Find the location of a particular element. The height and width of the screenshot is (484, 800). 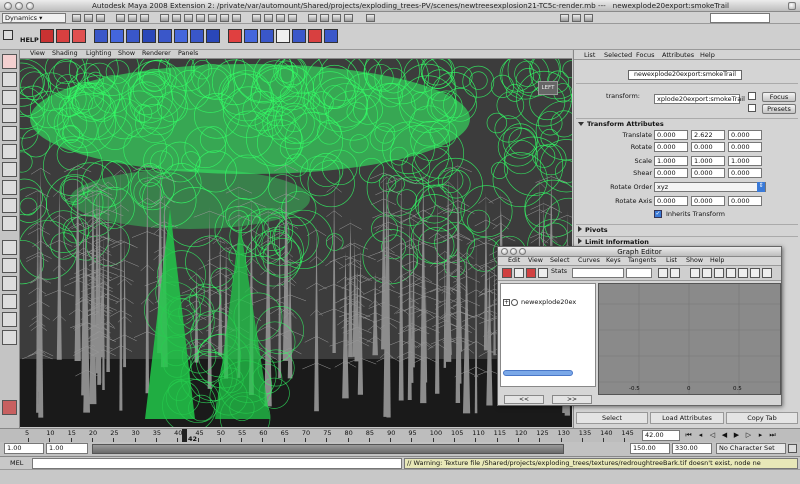

rotate-x-field: 0.000 is located at coordinates (671, 147).